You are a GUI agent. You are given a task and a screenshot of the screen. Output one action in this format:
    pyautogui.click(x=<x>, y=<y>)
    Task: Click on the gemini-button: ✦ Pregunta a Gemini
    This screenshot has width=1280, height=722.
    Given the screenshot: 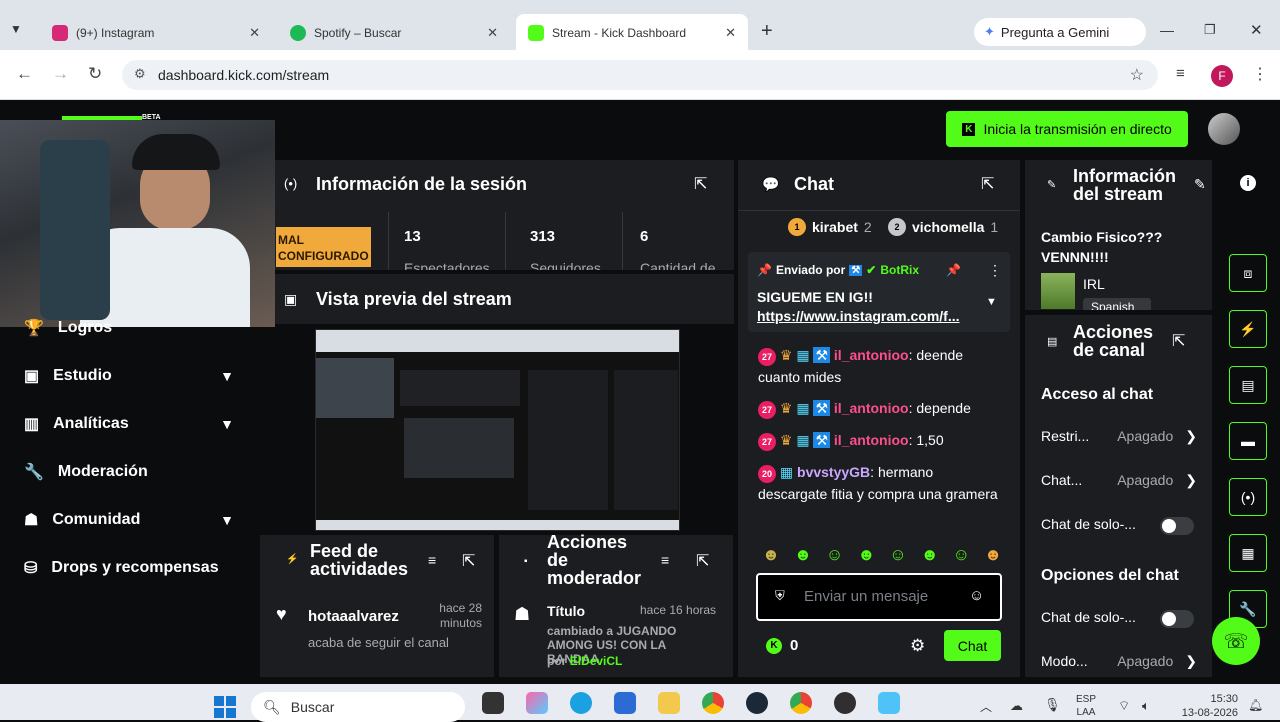 What is the action you would take?
    pyautogui.click(x=1060, y=32)
    